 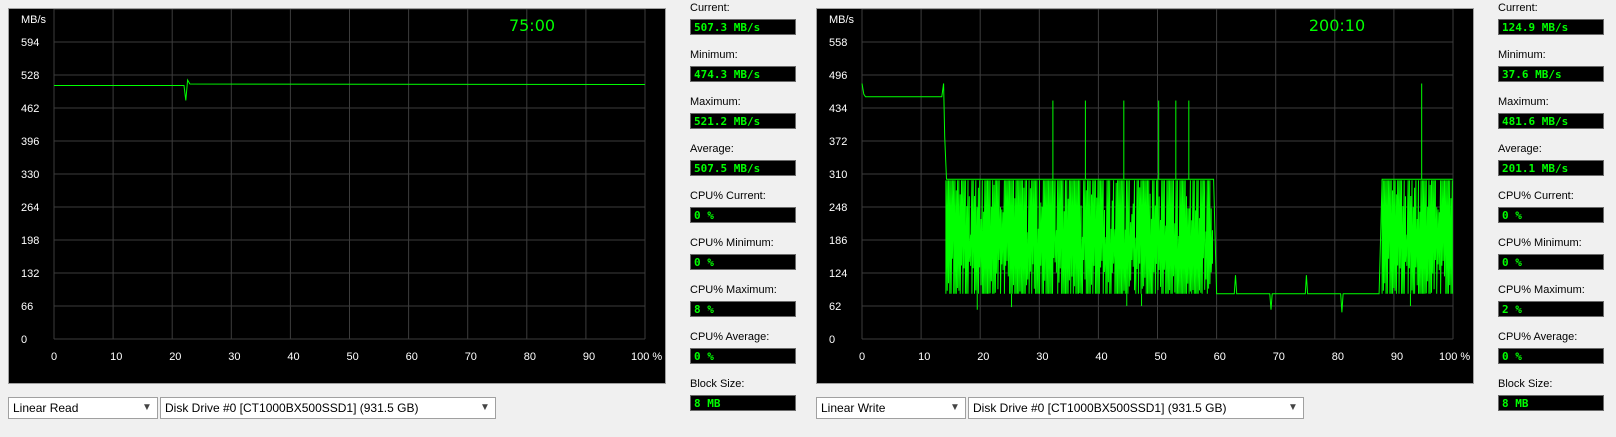 What do you see at coordinates (743, 74) in the screenshot?
I see `stat-value: 474.3 MB/s` at bounding box center [743, 74].